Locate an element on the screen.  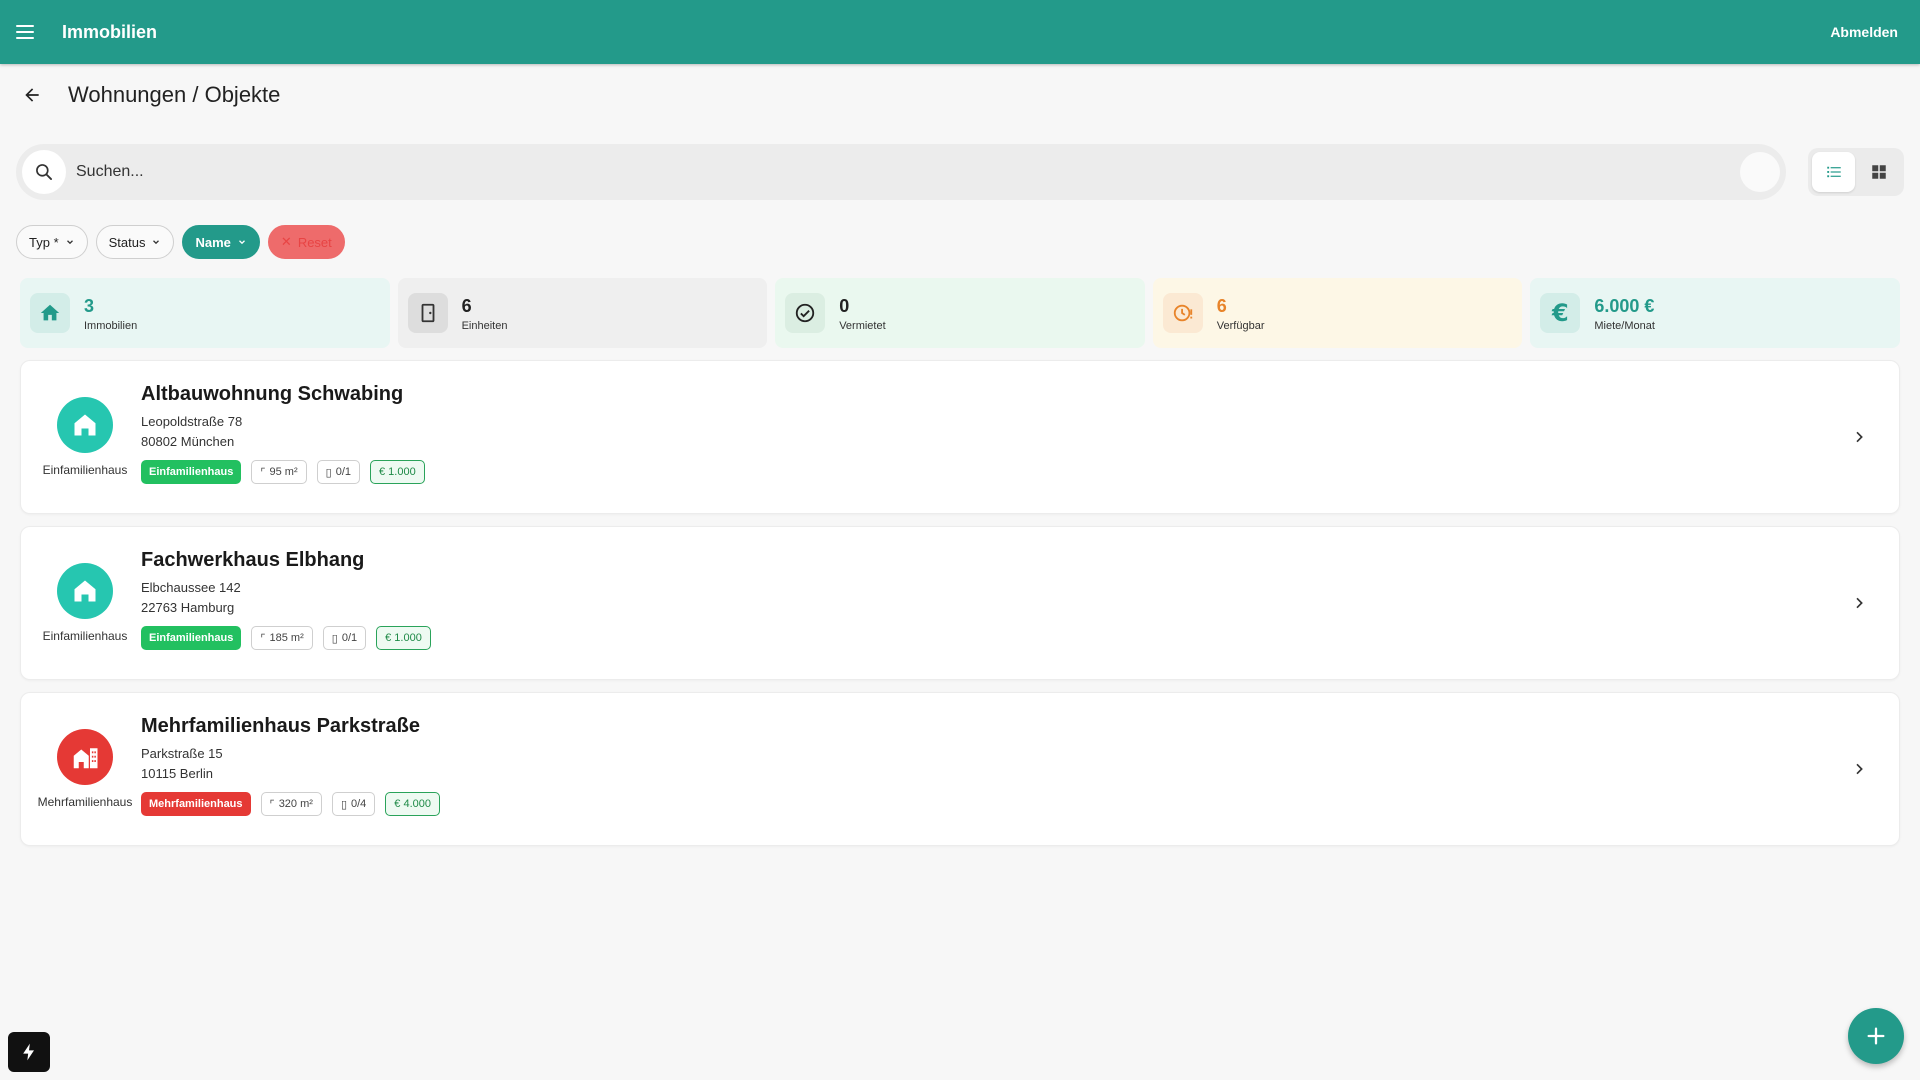
stat-value: 0 is located at coordinates (844, 305).